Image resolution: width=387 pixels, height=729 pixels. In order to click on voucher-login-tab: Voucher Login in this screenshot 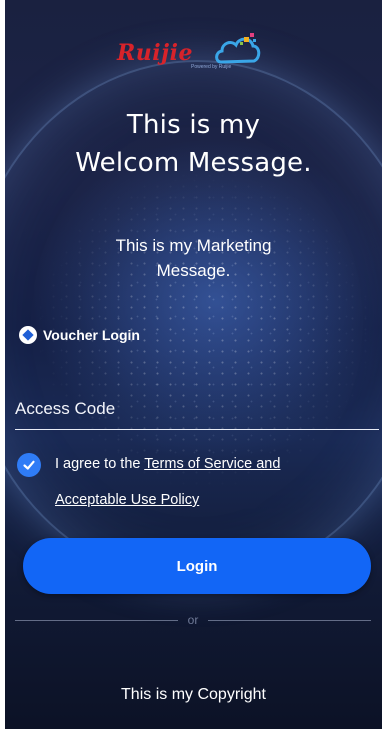, I will do `click(79, 335)`.